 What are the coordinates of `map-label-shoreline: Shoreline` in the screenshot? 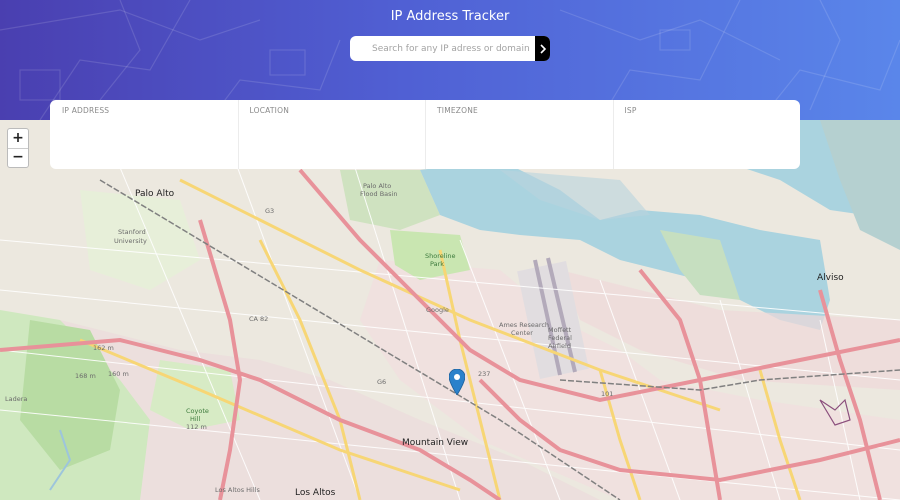 It's located at (440, 256).